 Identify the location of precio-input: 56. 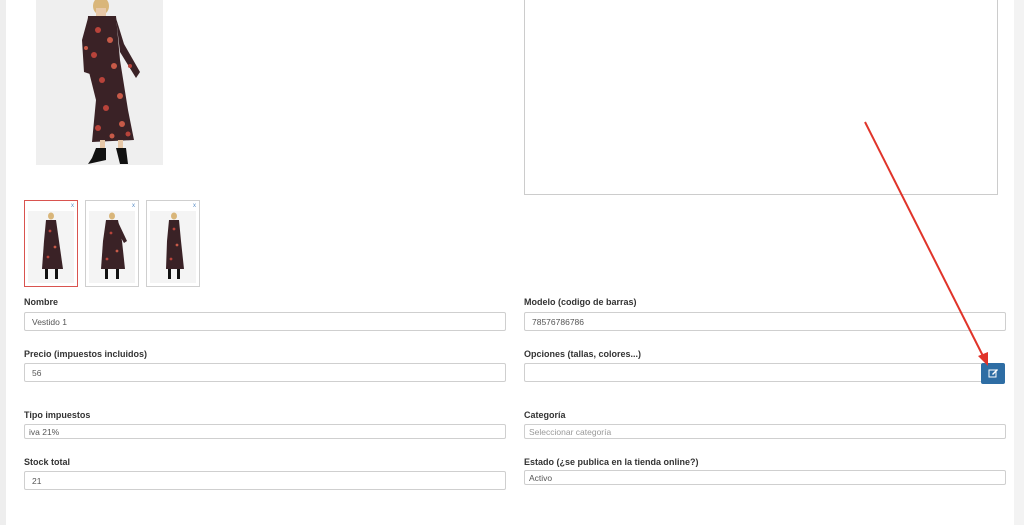
(265, 372).